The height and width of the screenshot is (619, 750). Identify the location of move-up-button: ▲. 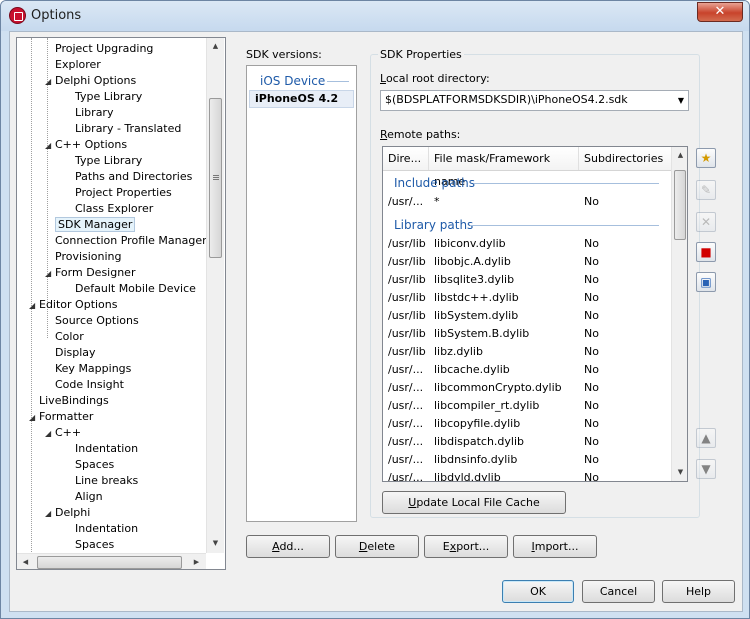
(706, 438).